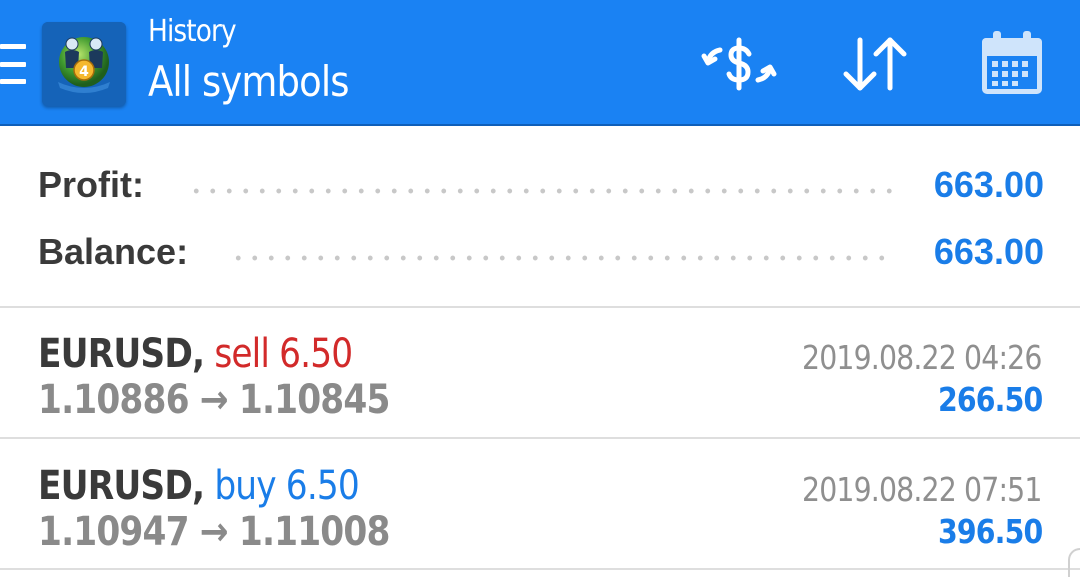 The height and width of the screenshot is (577, 1080). I want to click on deal-profit: 266.50, so click(990, 399).